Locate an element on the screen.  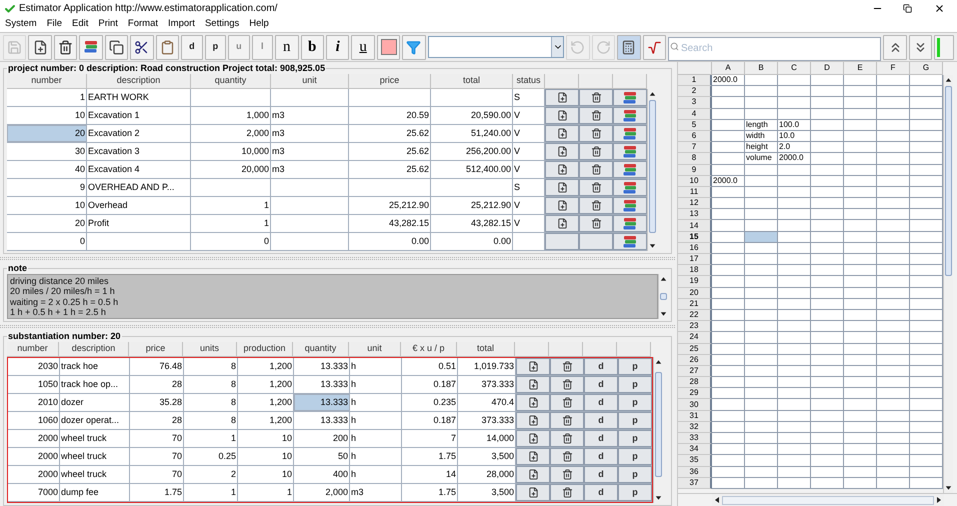
row-header: 31 is located at coordinates (695, 416).